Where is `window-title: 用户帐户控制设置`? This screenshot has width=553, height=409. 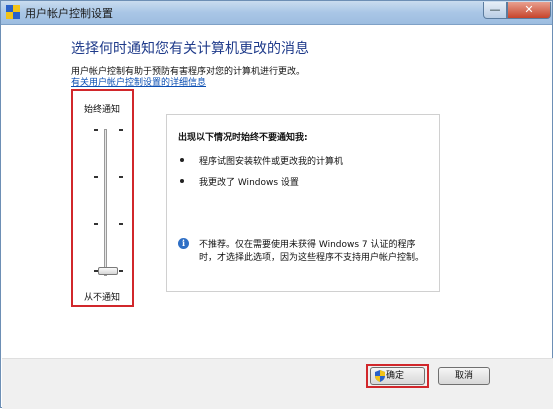
window-title: 用户帐户控制设置 is located at coordinates (69, 13).